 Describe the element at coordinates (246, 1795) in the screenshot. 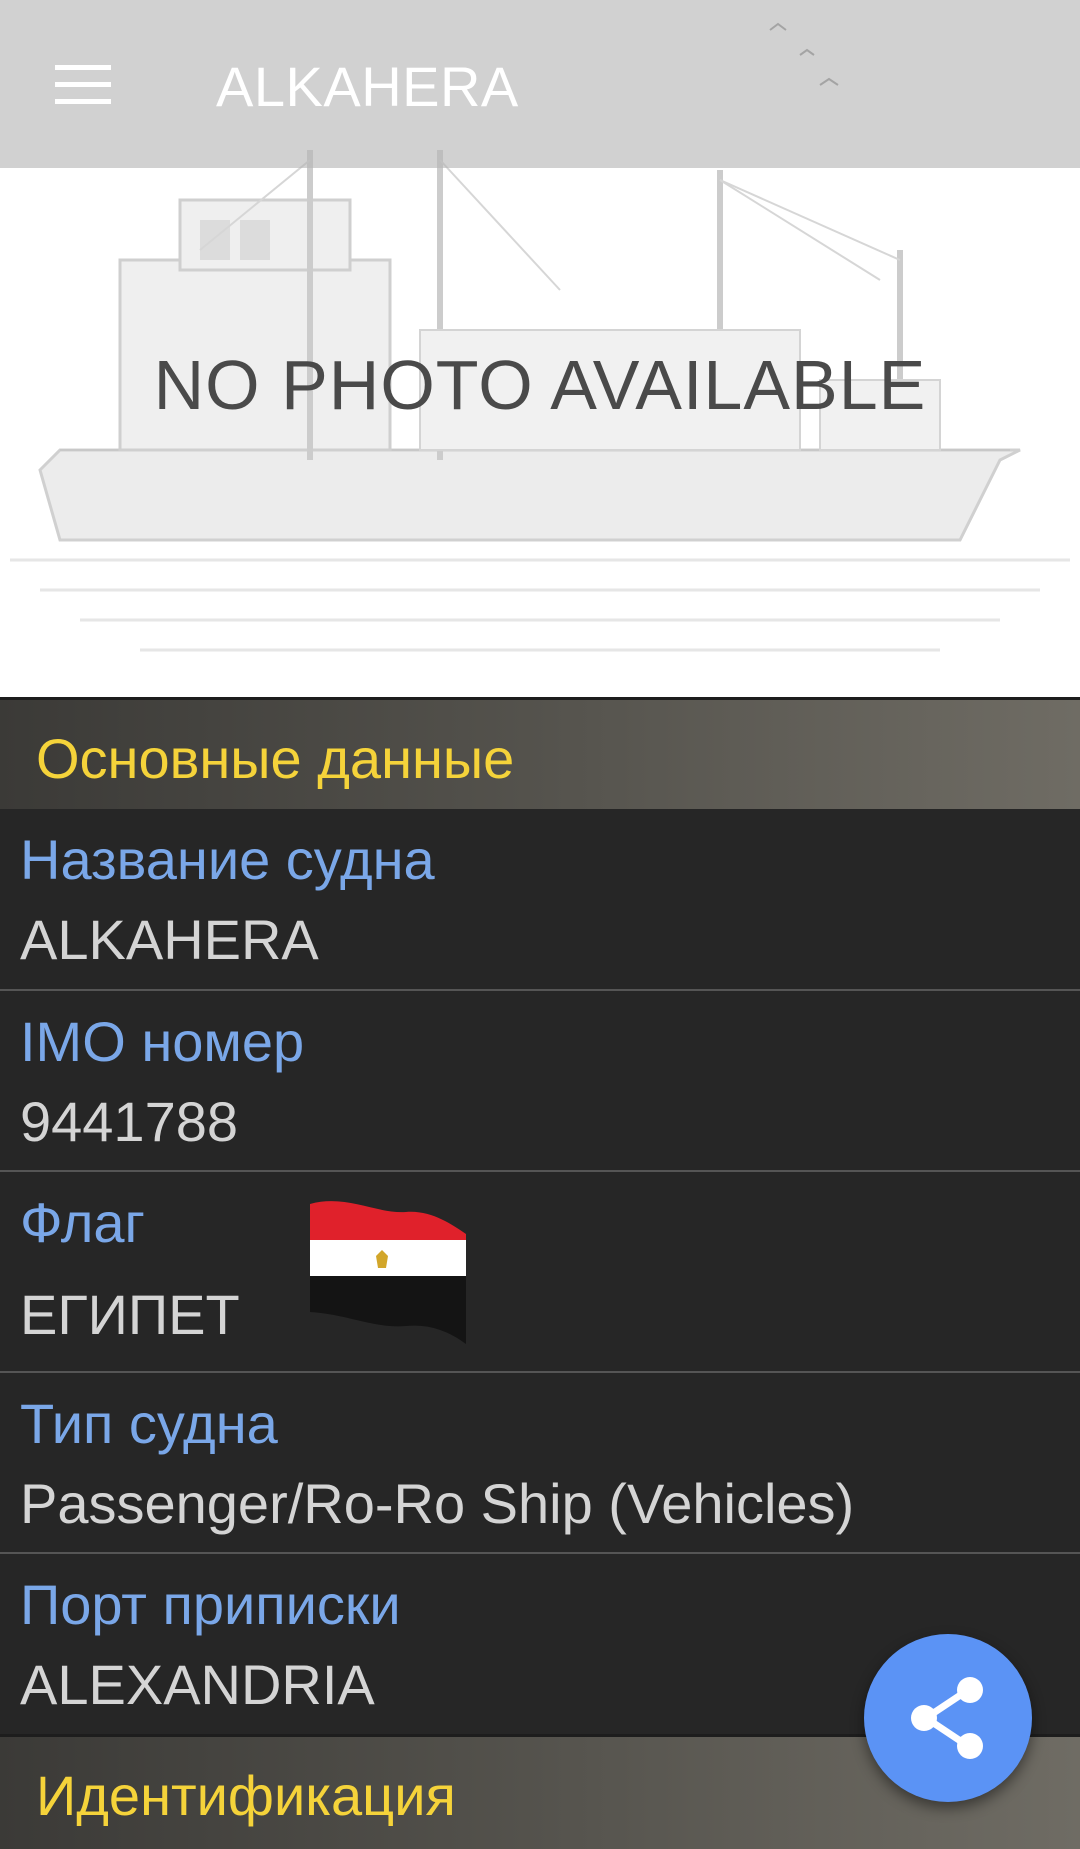

I see `section-title: Идентификация` at that location.